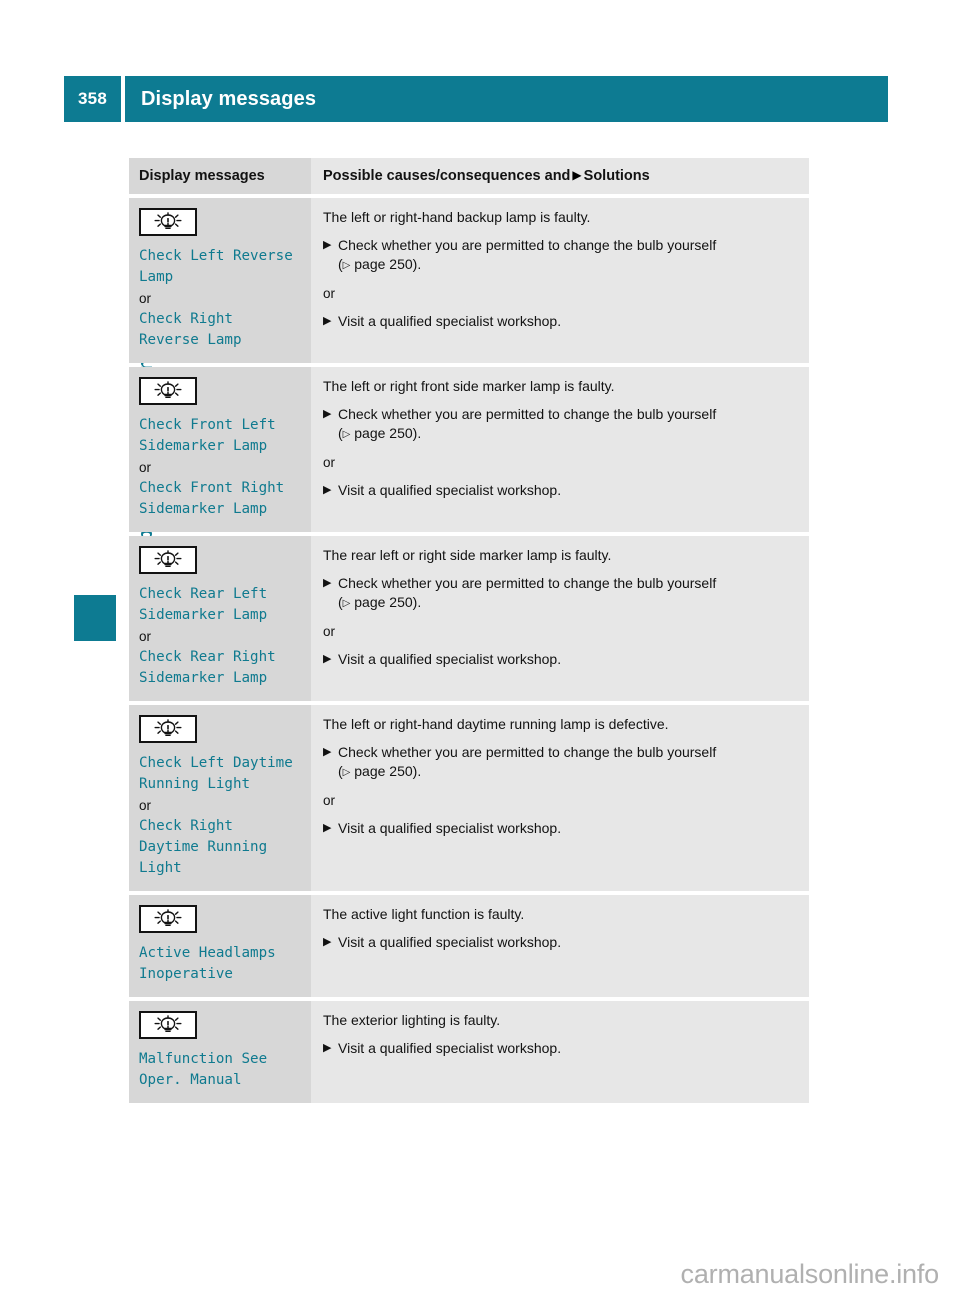  What do you see at coordinates (203, 1059) in the screenshot?
I see `message-text-line: Malfunction See` at bounding box center [203, 1059].